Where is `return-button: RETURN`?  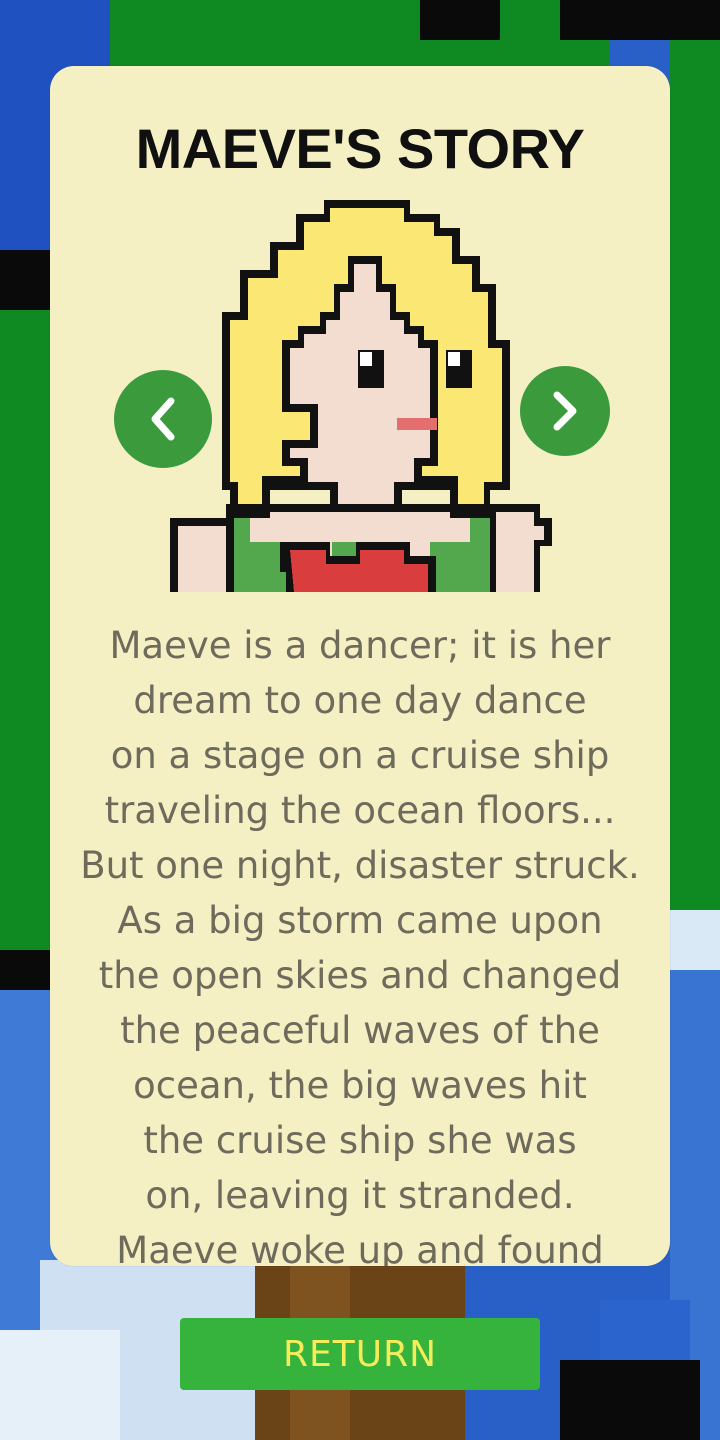
return-button: RETURN is located at coordinates (360, 1354).